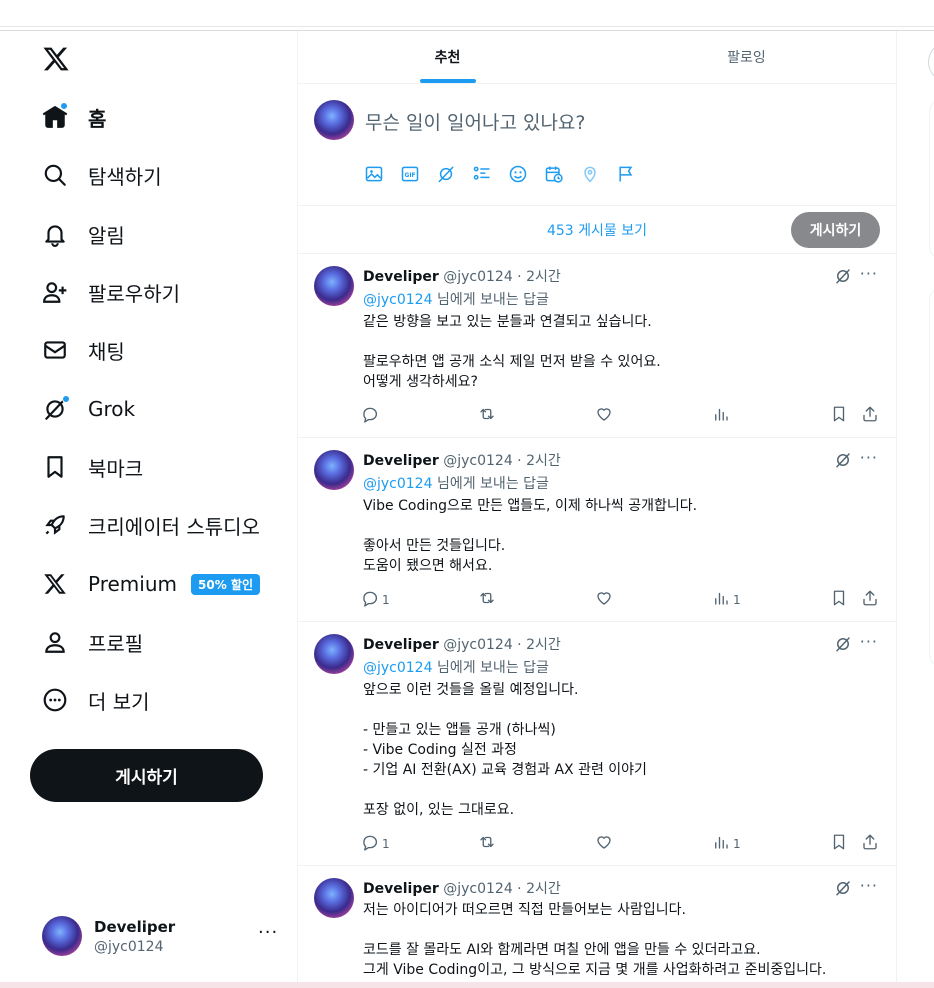 The image size is (934, 988). Describe the element at coordinates (518, 174) in the screenshot. I see `emoji-icon` at that location.